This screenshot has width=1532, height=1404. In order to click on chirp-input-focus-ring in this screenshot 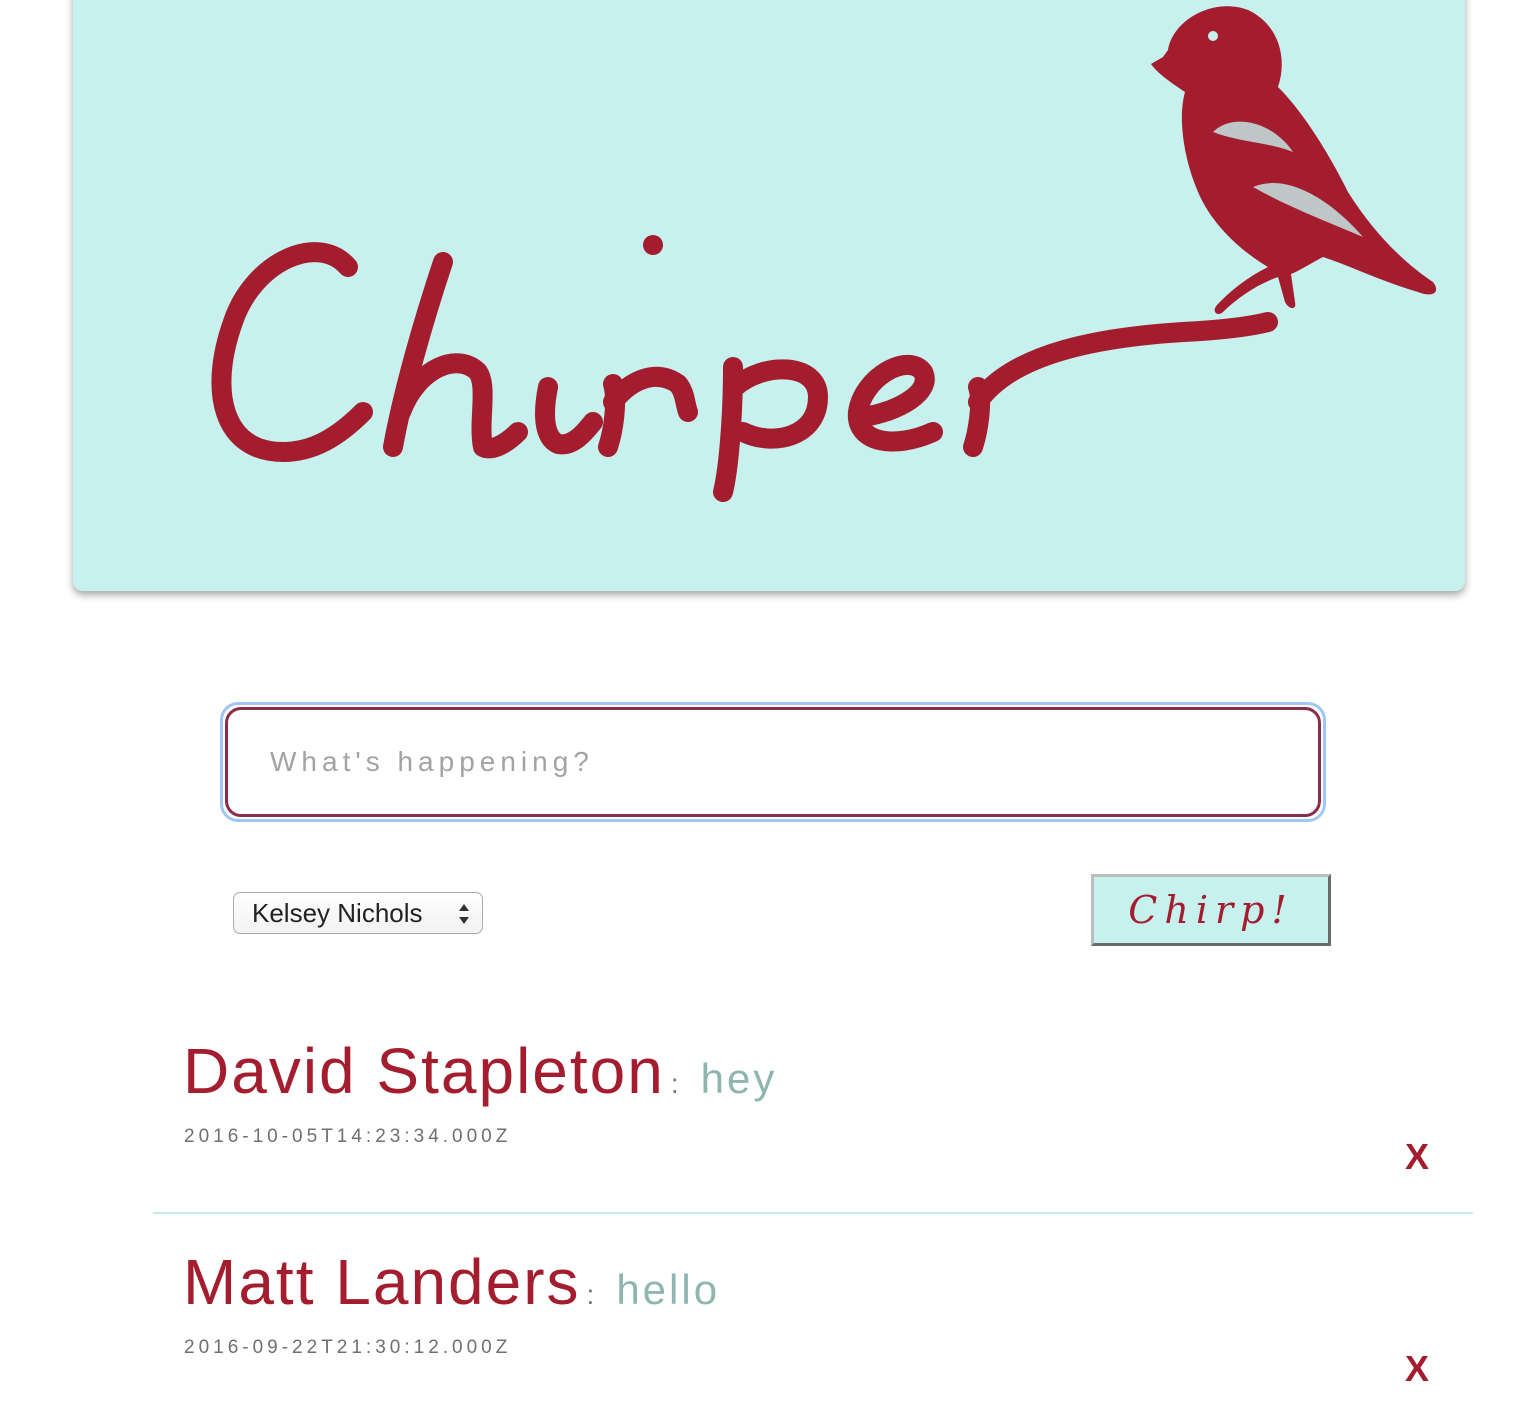, I will do `click(773, 762)`.